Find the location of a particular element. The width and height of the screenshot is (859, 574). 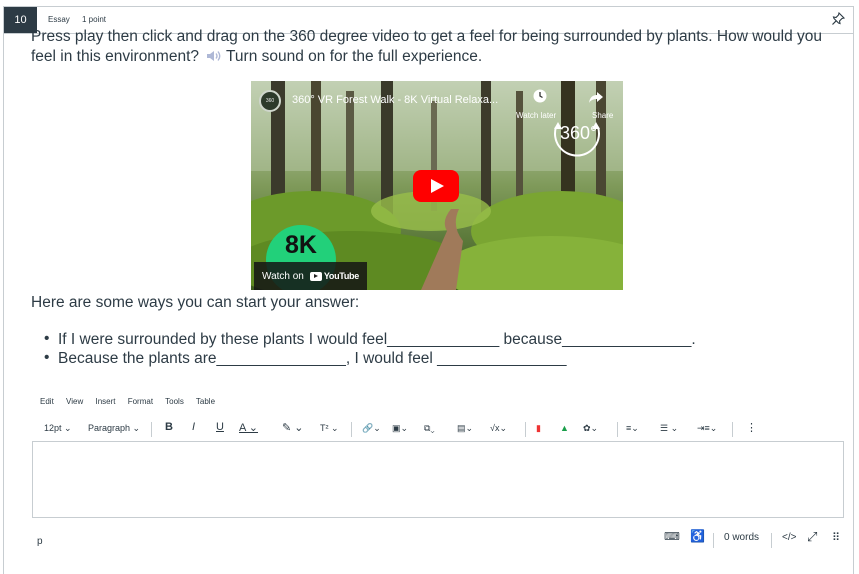

keyboard-icon: ⌨ is located at coordinates (672, 536).